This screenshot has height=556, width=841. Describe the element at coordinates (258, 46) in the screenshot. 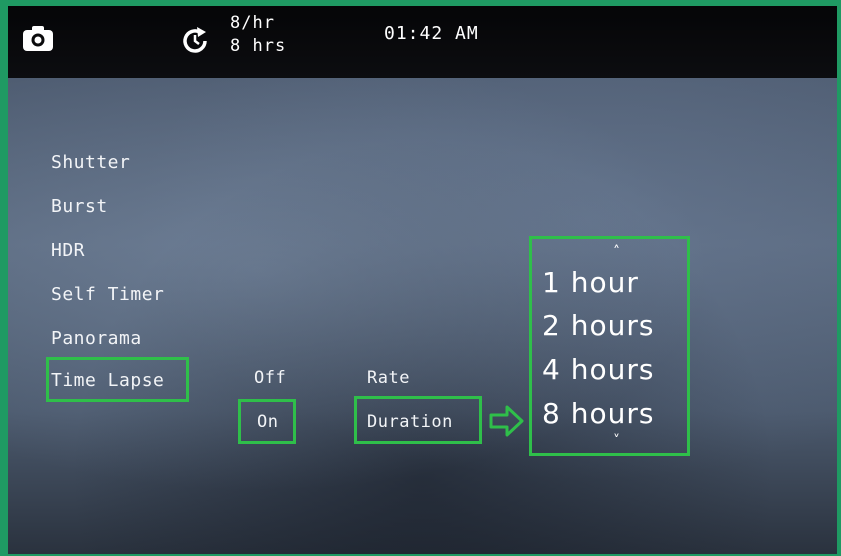

I see `timelapse-duration-status: 8 hrs` at that location.